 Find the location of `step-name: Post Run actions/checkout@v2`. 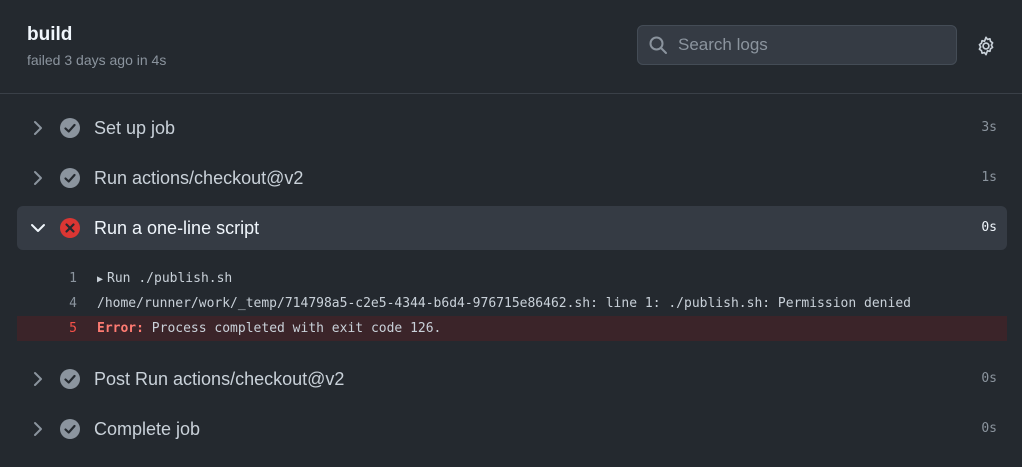

step-name: Post Run actions/checkout@v2 is located at coordinates (219, 378).